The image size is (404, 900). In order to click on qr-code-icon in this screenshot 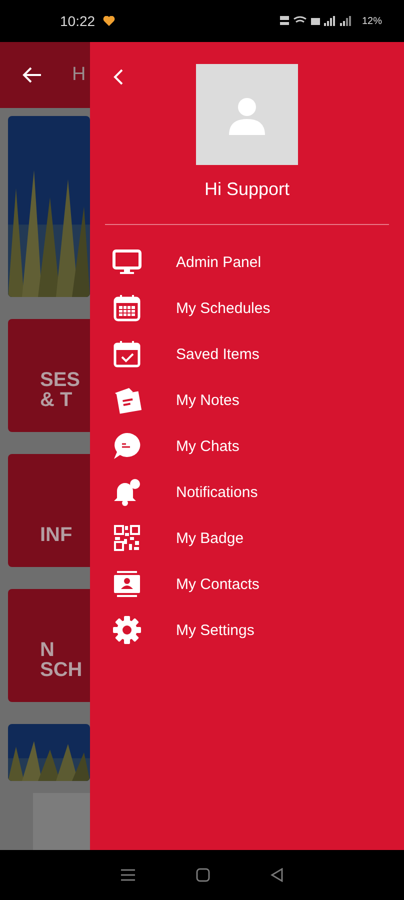, I will do `click(127, 538)`.